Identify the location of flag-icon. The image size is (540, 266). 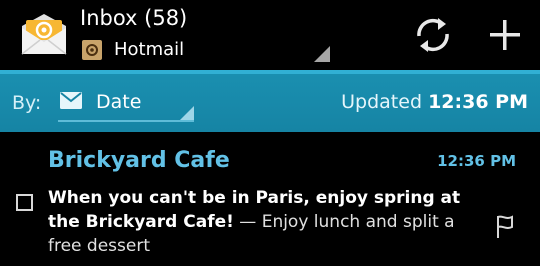
(505, 226).